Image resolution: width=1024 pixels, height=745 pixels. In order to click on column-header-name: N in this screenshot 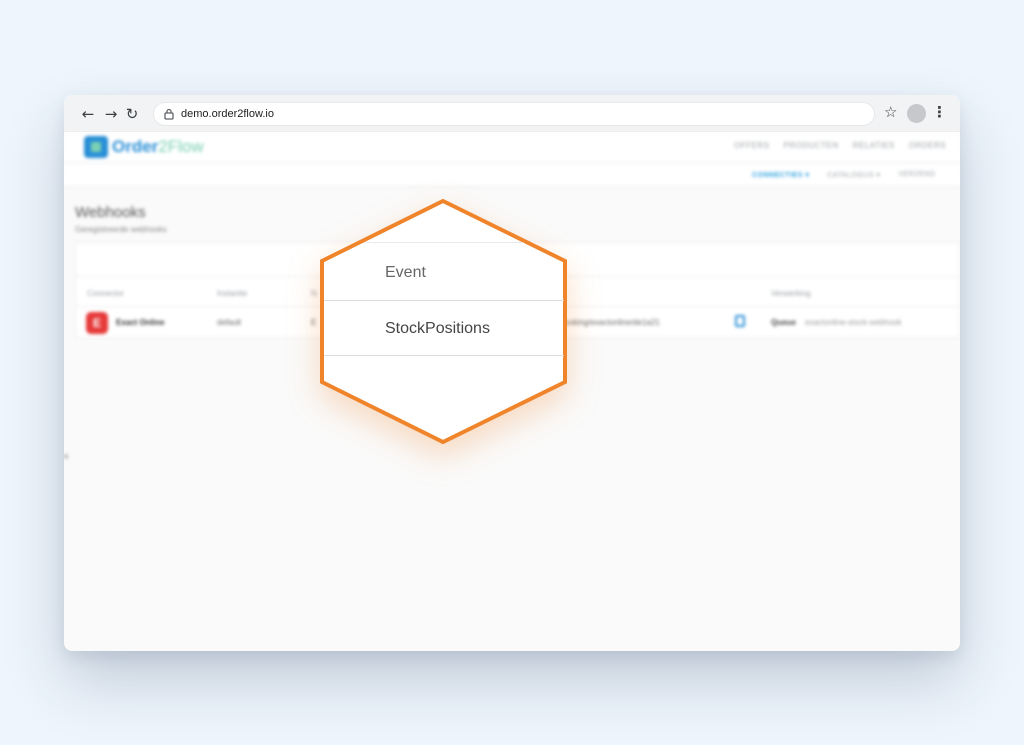, I will do `click(314, 293)`.